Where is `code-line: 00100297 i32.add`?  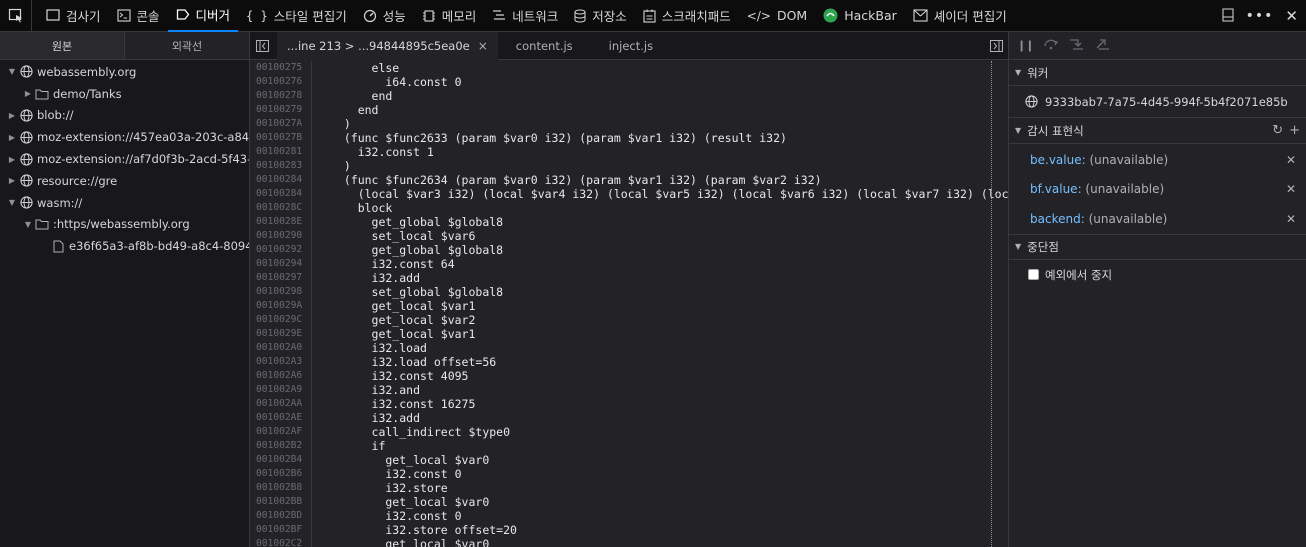 code-line: 00100297 i32.add is located at coordinates (629, 278).